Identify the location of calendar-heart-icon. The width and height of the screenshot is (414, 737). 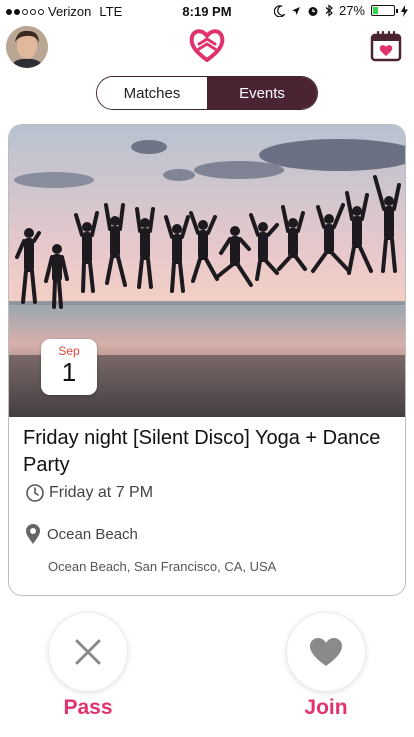
(386, 46).